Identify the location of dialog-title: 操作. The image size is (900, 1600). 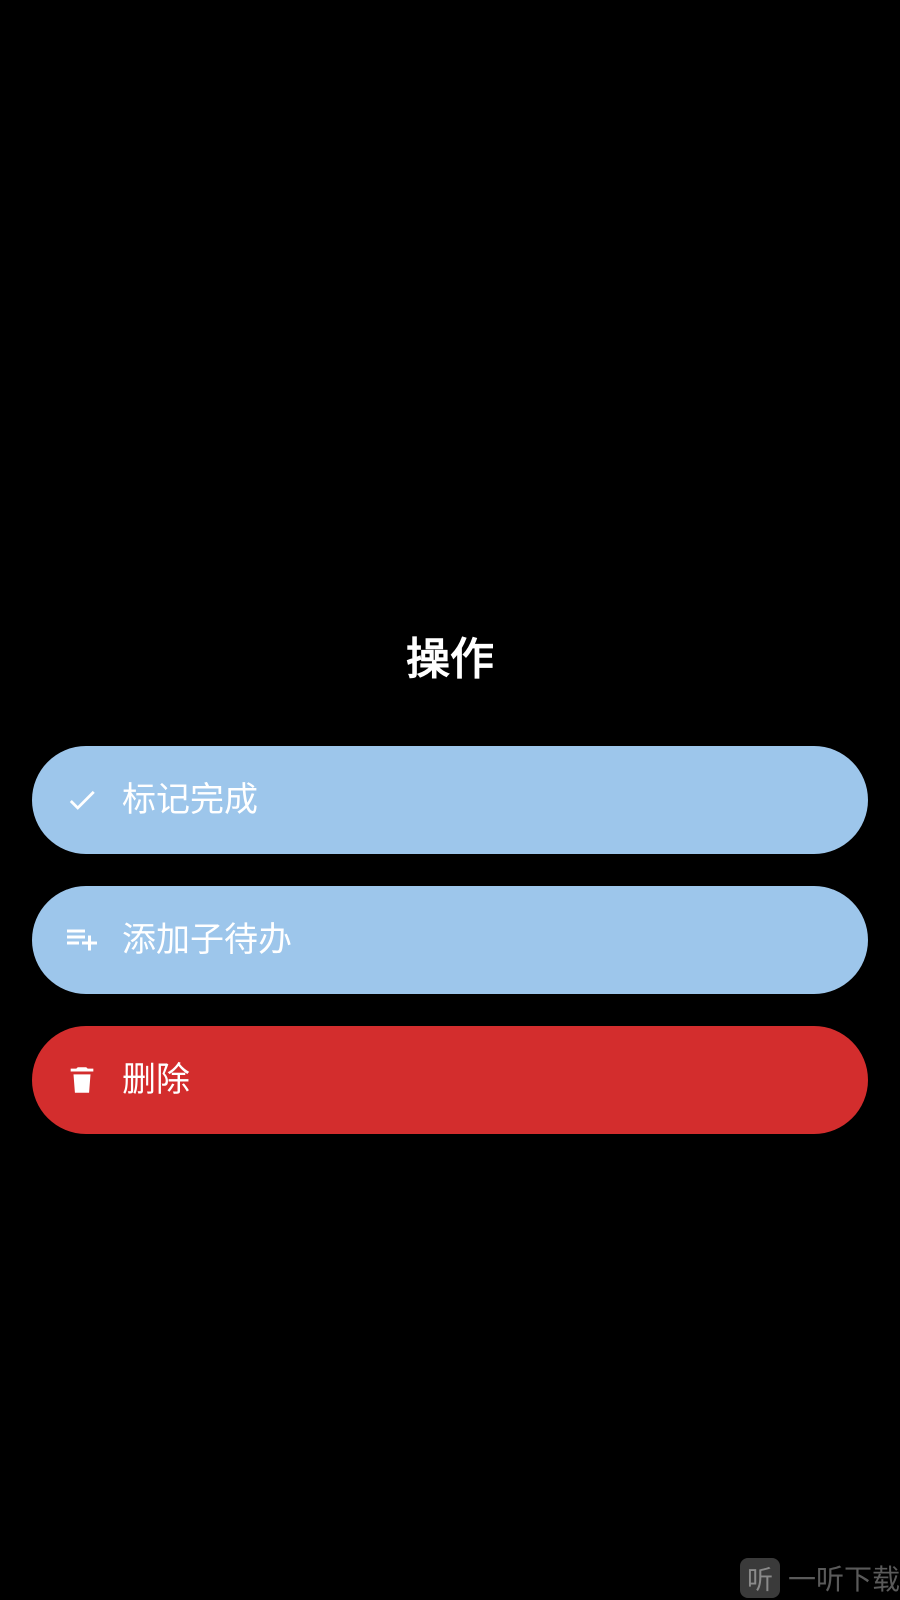
(450, 659).